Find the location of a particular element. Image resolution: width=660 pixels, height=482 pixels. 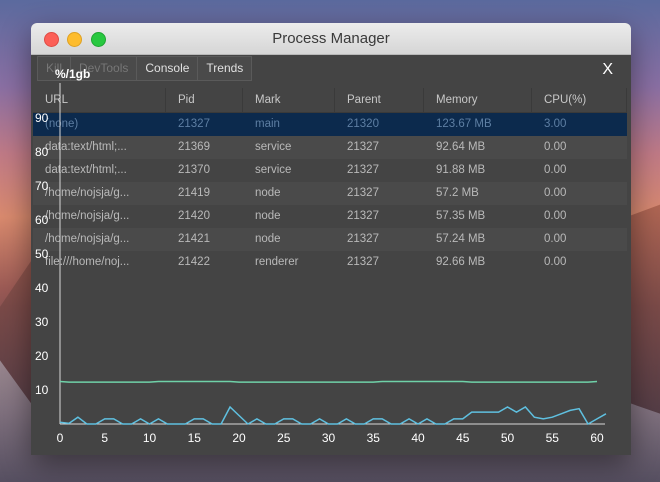

cell-pid: 21327 is located at coordinates (194, 124).